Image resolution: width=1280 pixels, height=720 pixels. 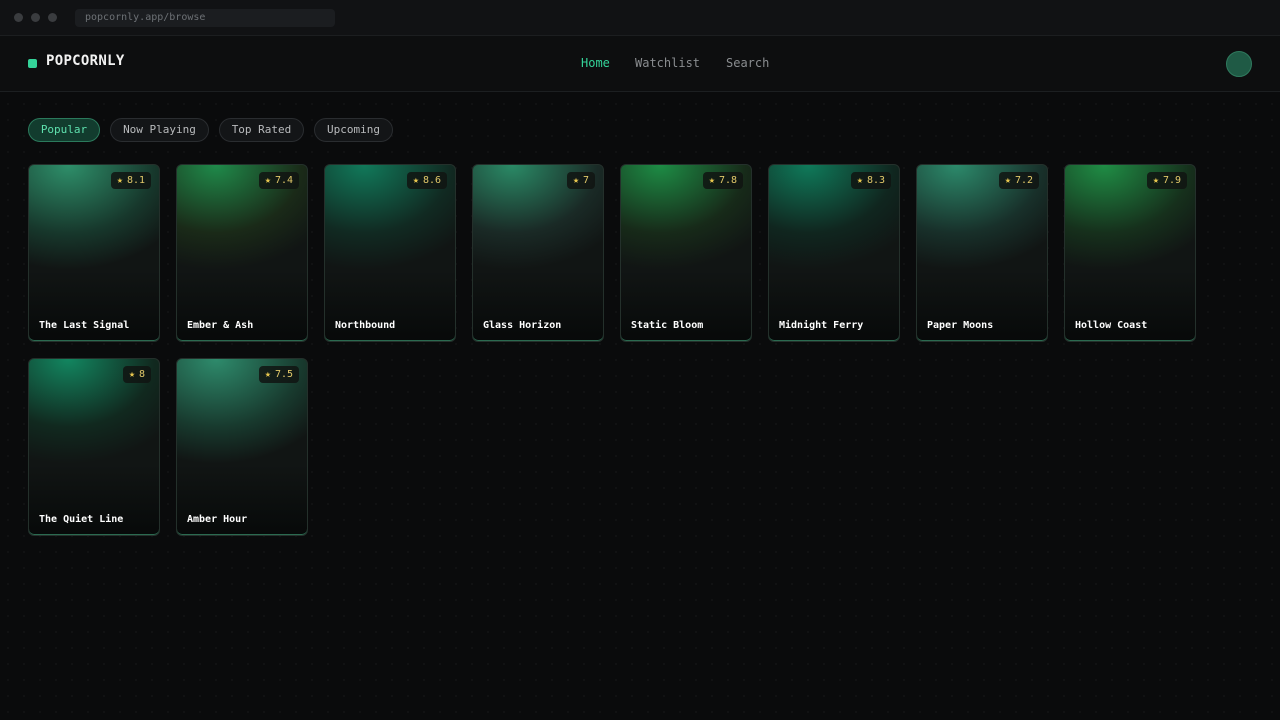 What do you see at coordinates (64, 130) in the screenshot?
I see `filter-popular: Popular` at bounding box center [64, 130].